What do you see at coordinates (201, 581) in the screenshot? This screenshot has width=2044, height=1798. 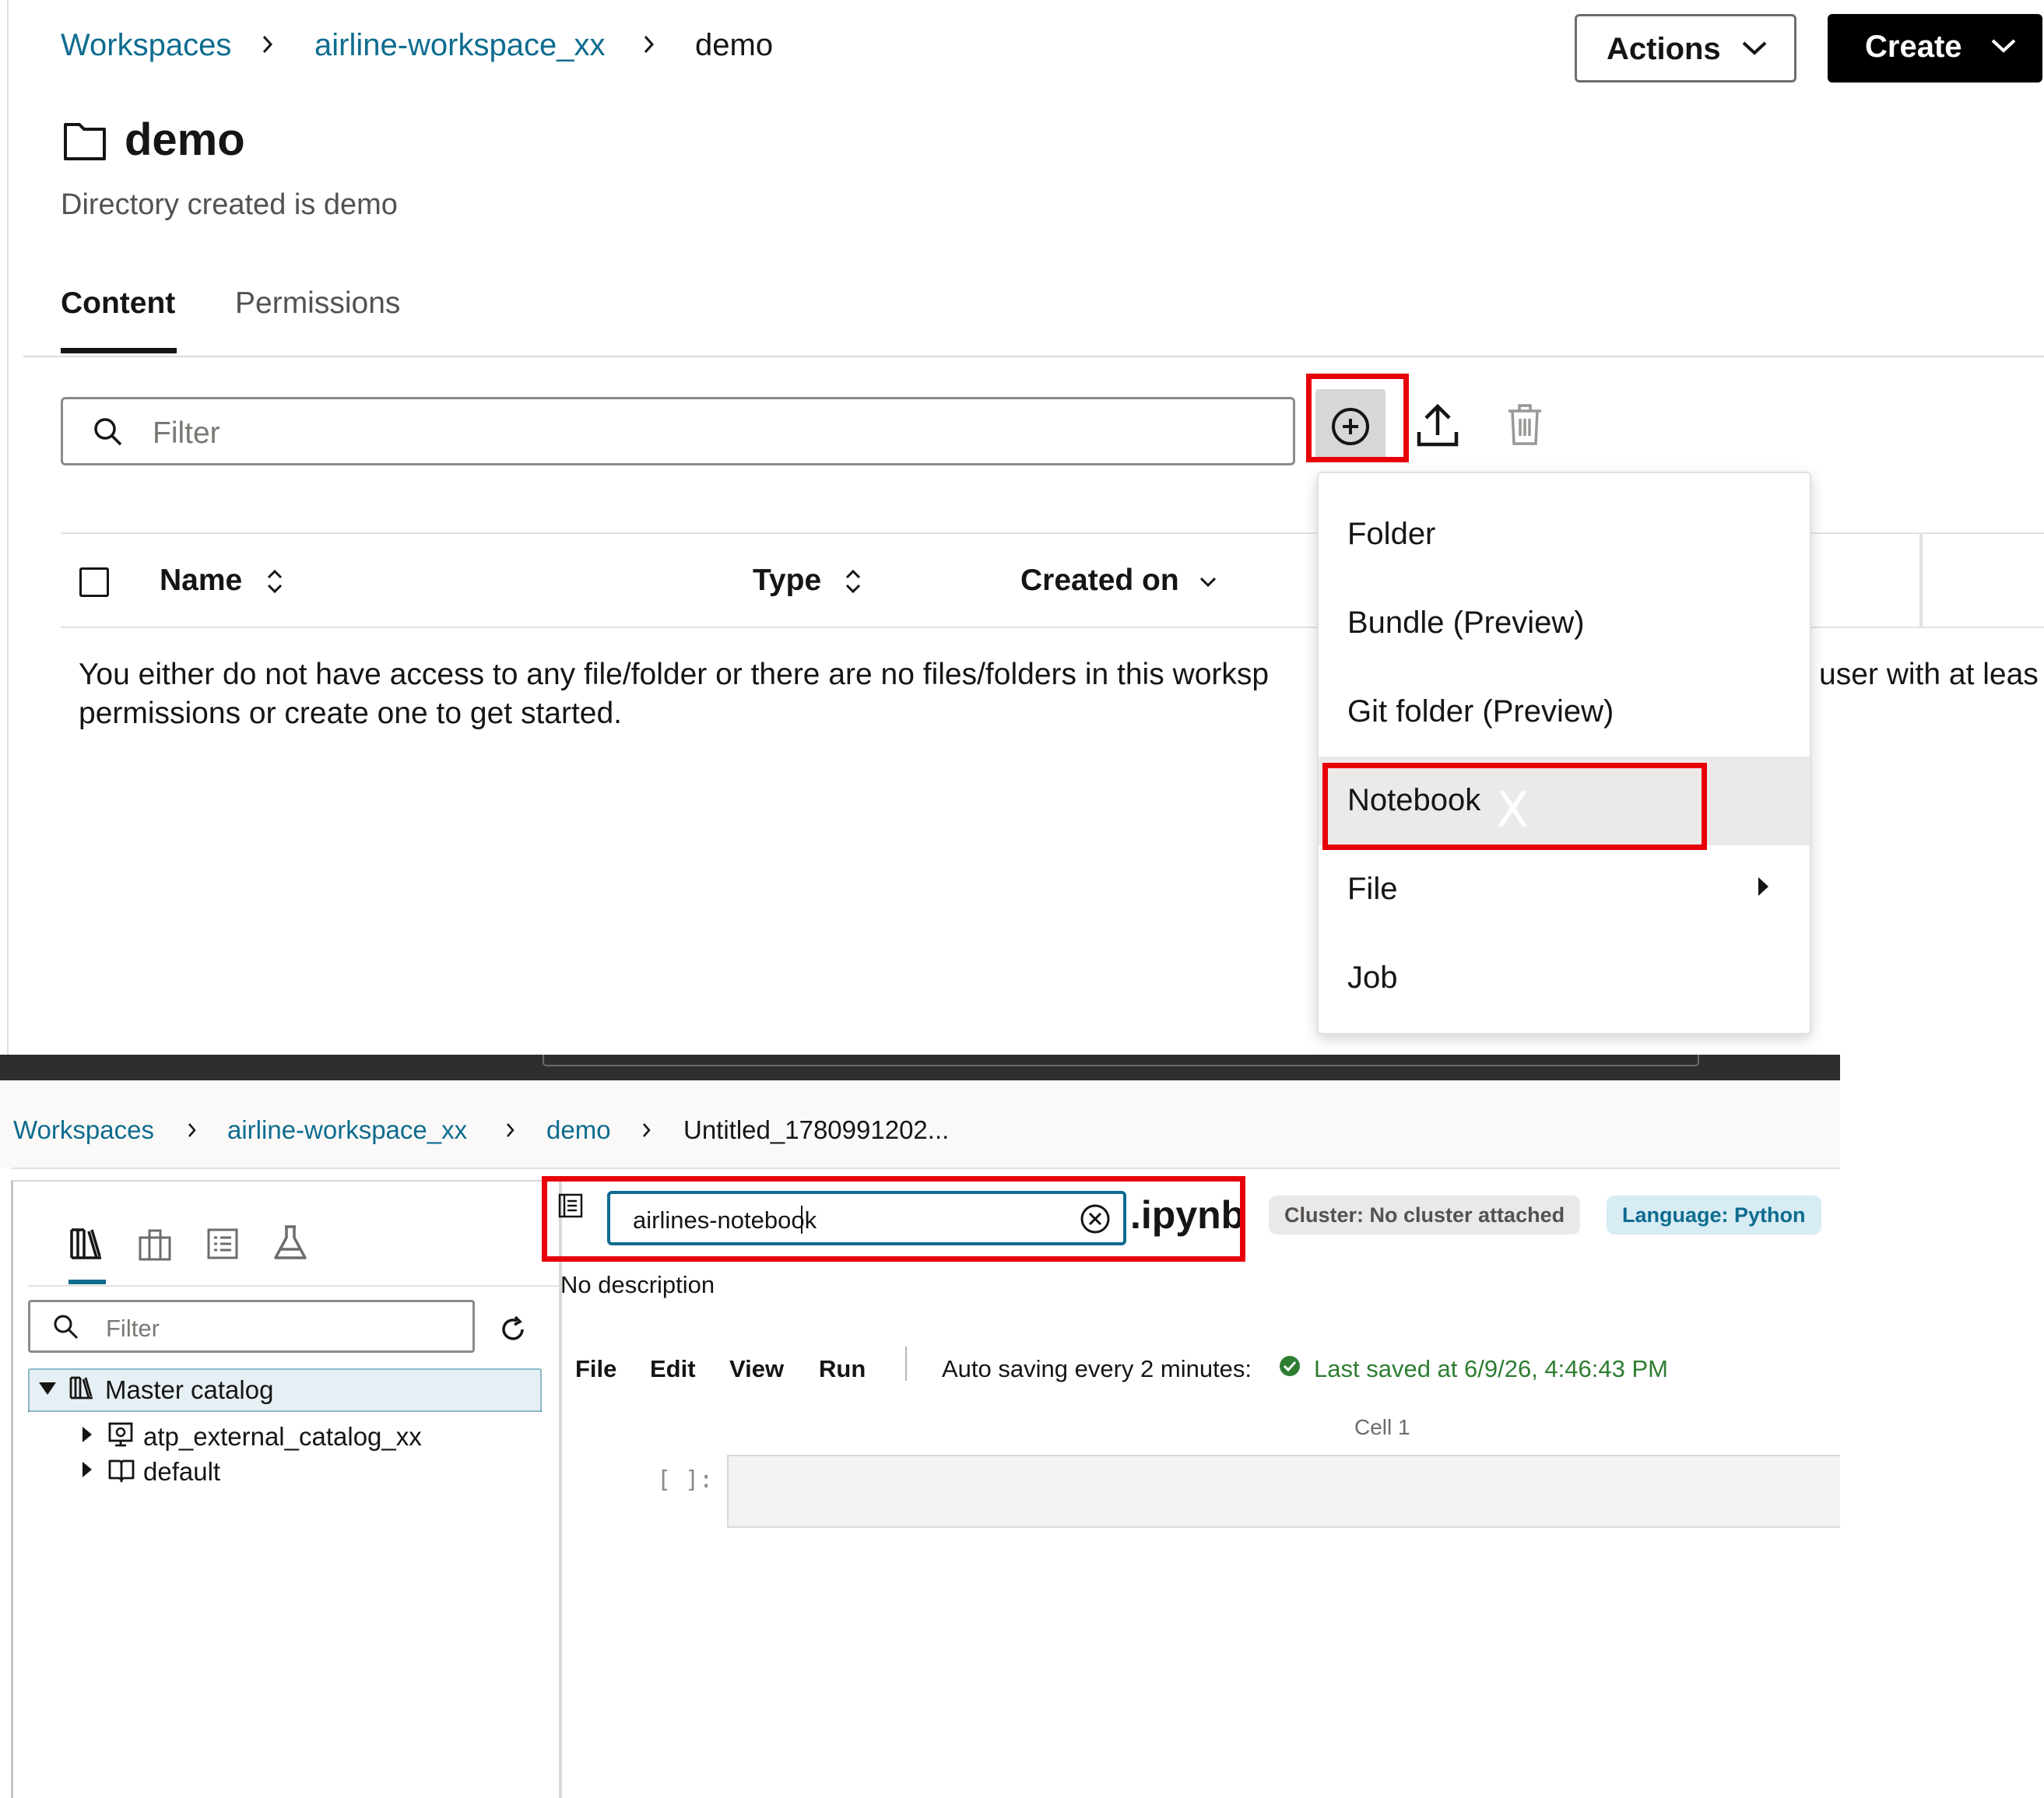 I see `column-header-name: Name` at bounding box center [201, 581].